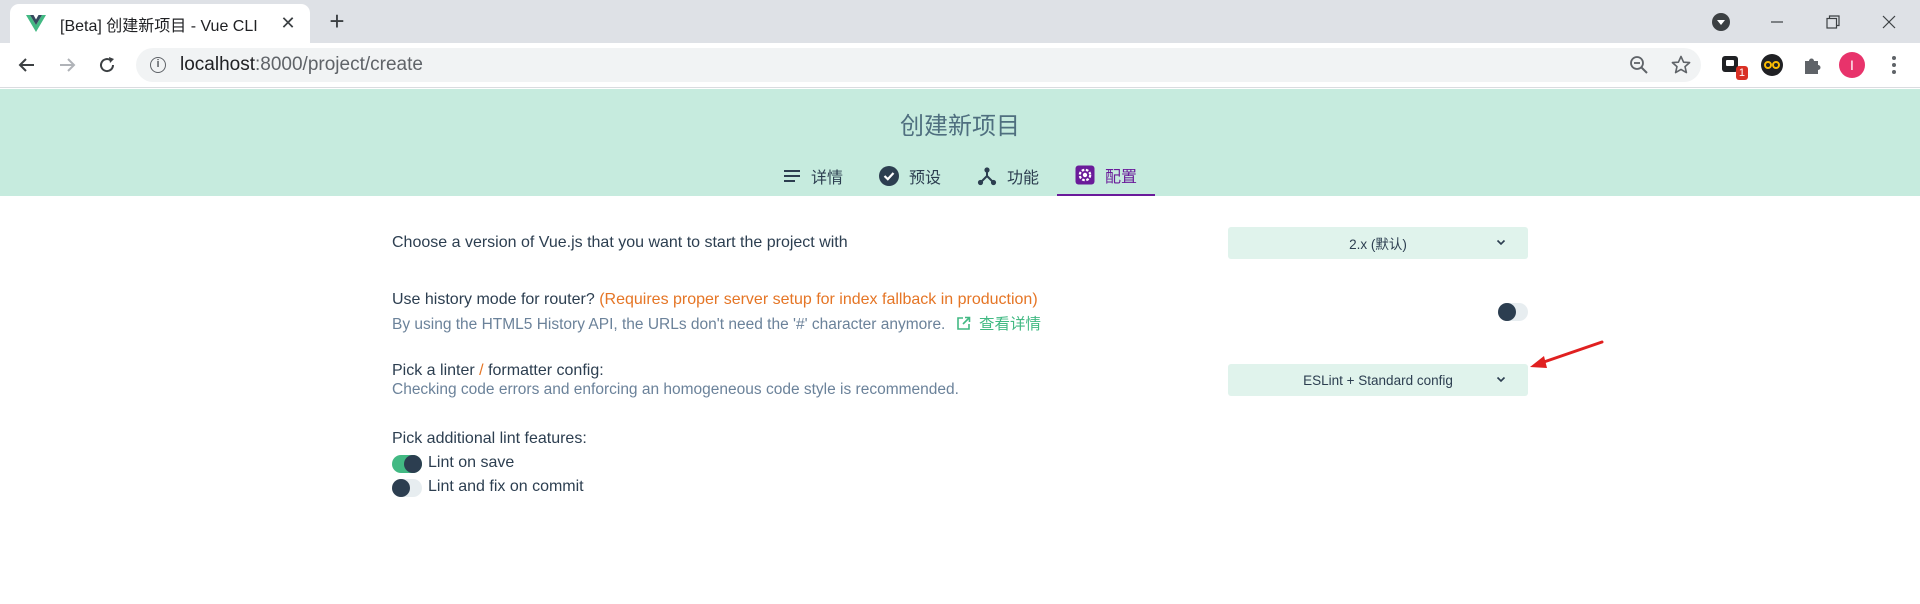 The width and height of the screenshot is (1920, 604). I want to click on tab-config: 配置, so click(1106, 175).